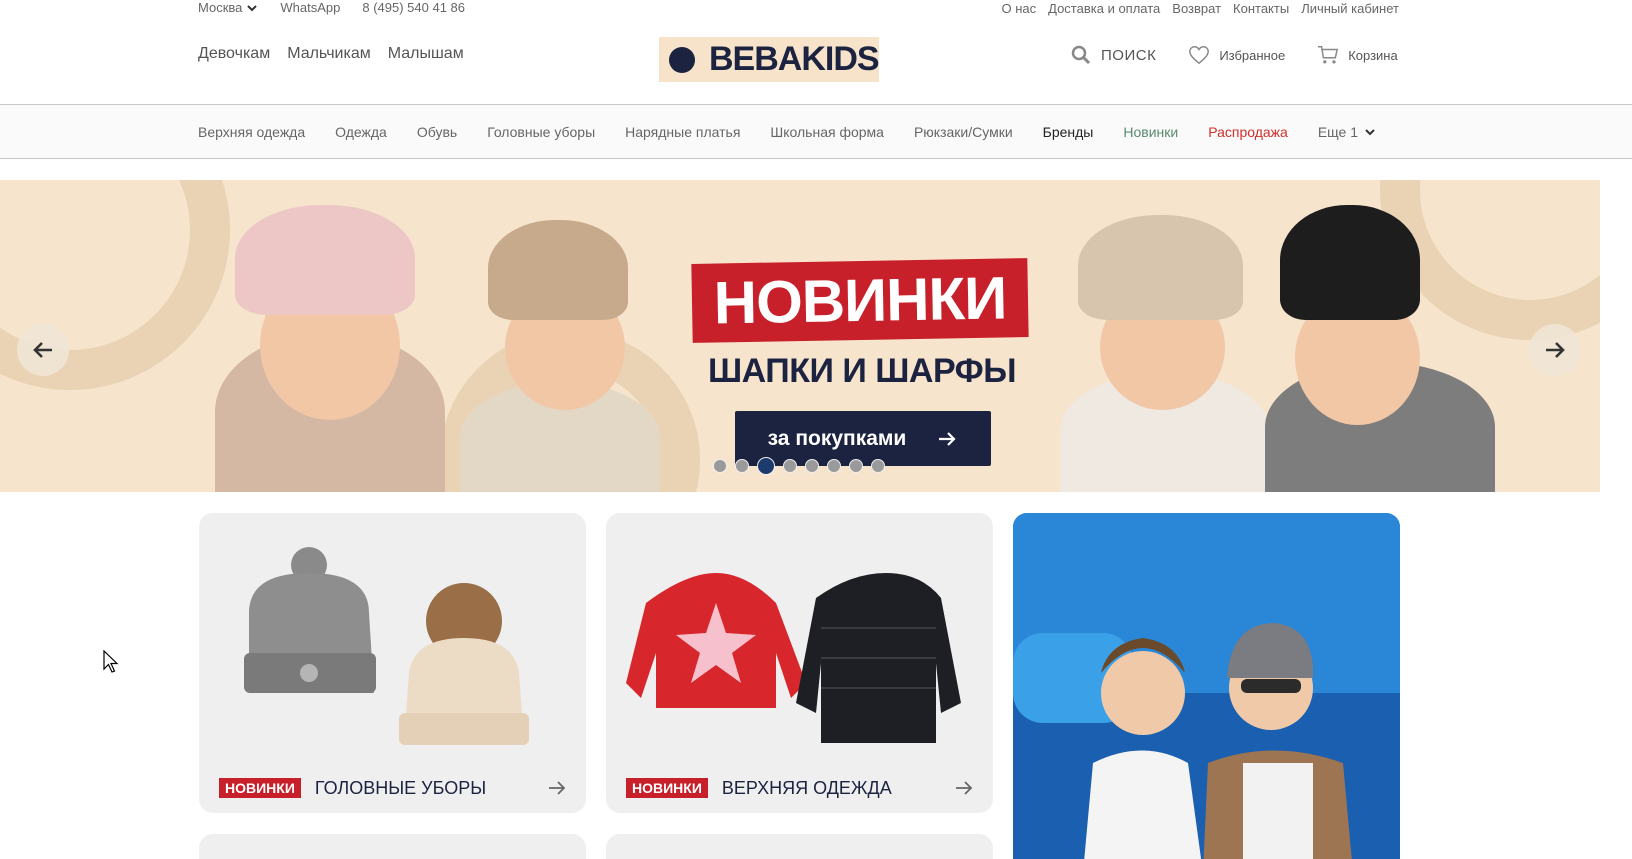  Describe the element at coordinates (1261, 8) in the screenshot. I see `link-contacts: Контакты` at that location.